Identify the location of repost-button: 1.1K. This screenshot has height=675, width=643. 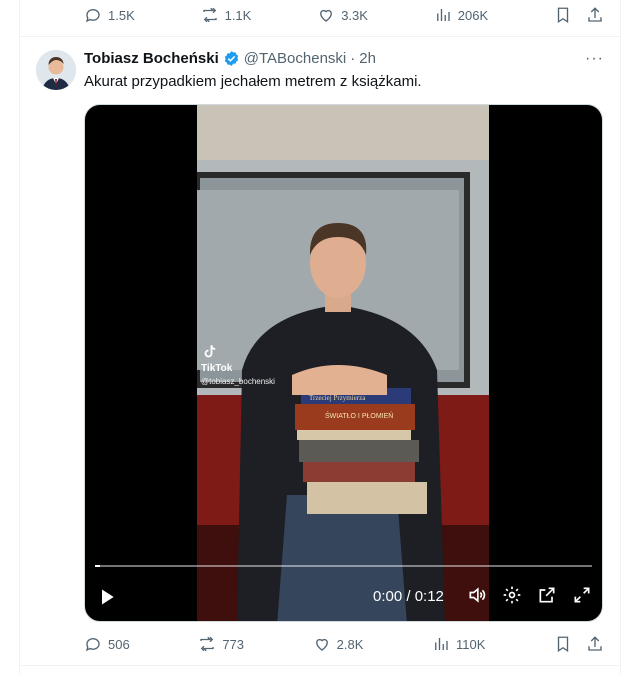
(226, 15).